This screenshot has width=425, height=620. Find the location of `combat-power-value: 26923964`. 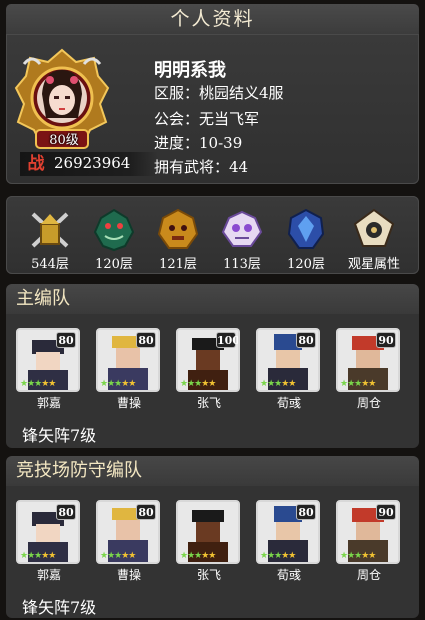

combat-power-value: 26923964 is located at coordinates (92, 163).